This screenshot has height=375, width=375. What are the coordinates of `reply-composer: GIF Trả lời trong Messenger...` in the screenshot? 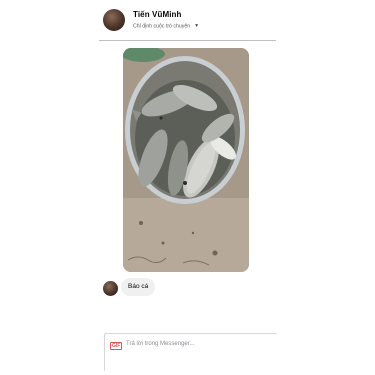 It's located at (190, 352).